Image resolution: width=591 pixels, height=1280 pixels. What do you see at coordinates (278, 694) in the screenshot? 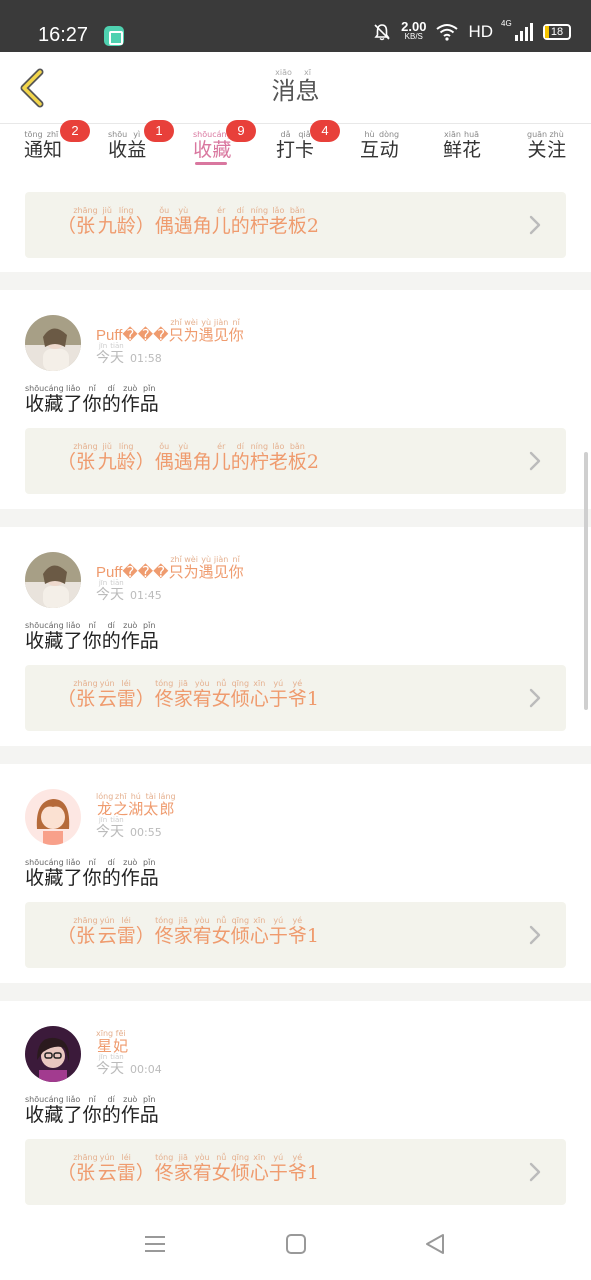
I see `work-title-char: 于yú` at bounding box center [278, 694].